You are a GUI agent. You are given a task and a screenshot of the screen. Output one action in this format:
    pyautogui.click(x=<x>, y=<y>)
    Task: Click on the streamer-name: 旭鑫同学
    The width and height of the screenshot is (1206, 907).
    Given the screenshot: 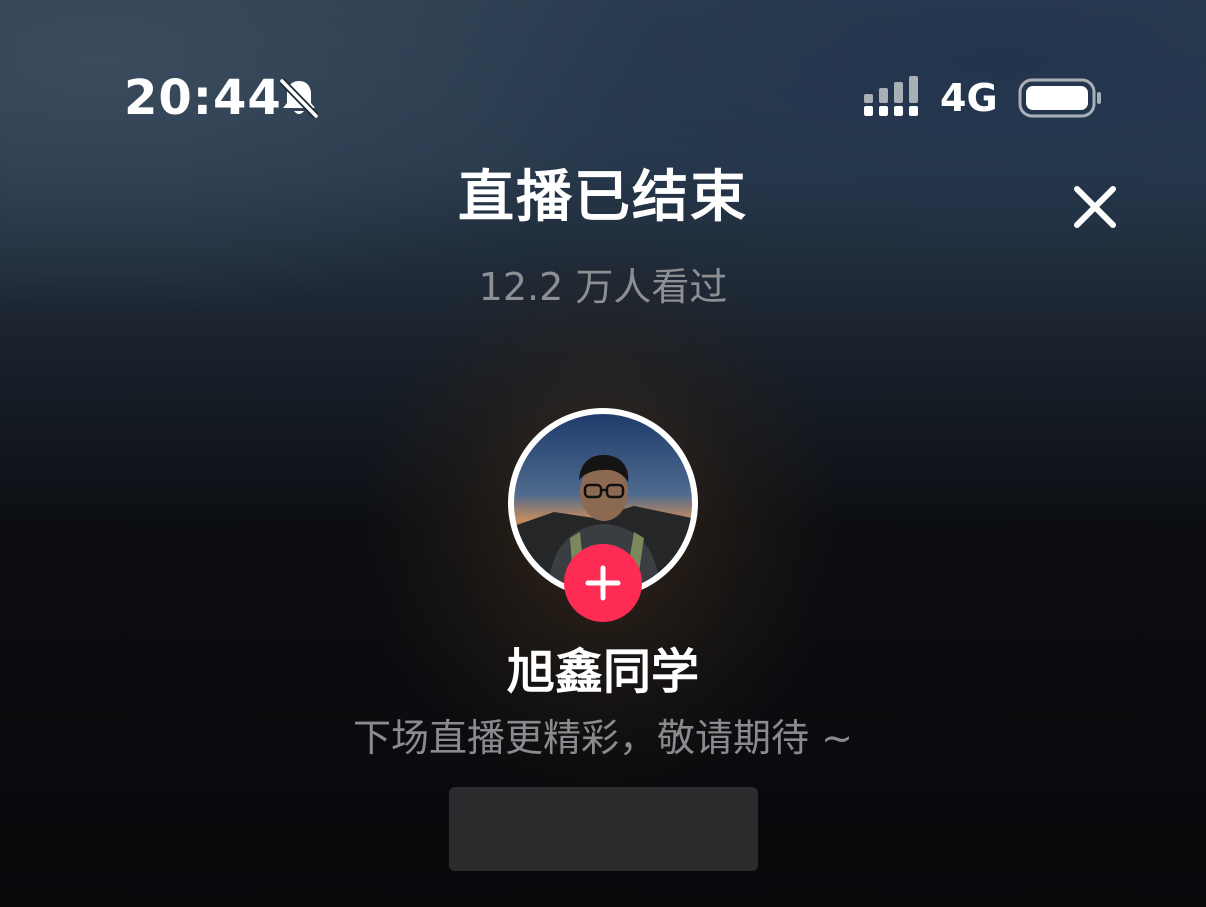 What is the action you would take?
    pyautogui.click(x=603, y=672)
    